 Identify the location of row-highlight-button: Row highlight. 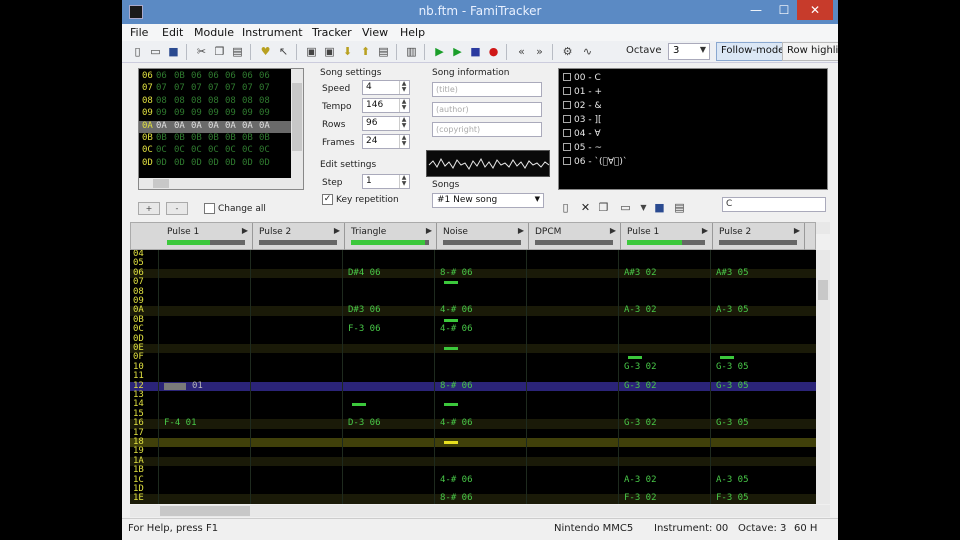
(810, 51).